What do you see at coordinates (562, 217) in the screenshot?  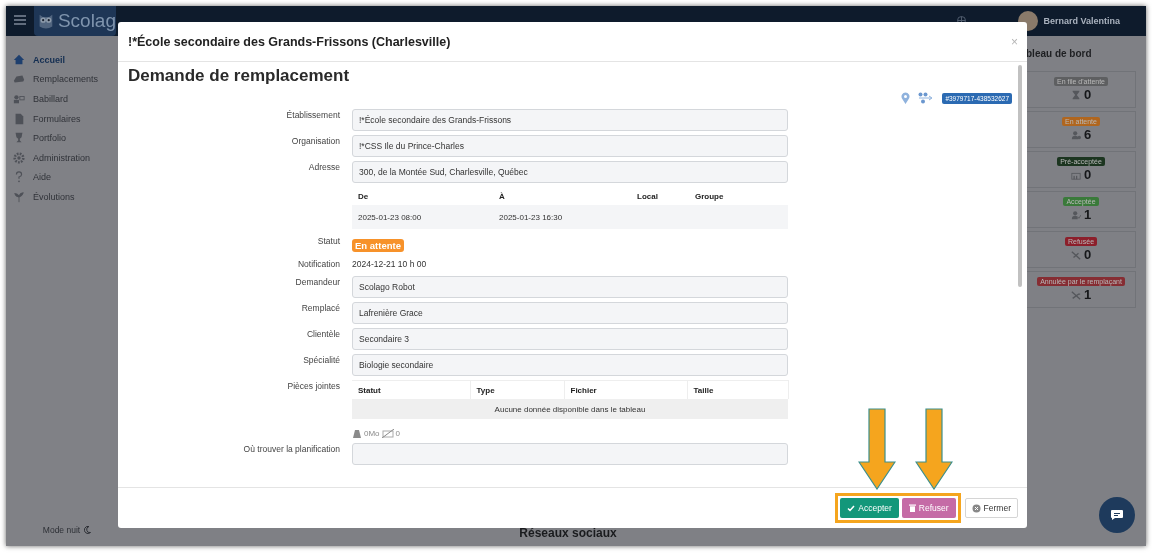 I see `table-cell: 2025-01-23 16:30` at bounding box center [562, 217].